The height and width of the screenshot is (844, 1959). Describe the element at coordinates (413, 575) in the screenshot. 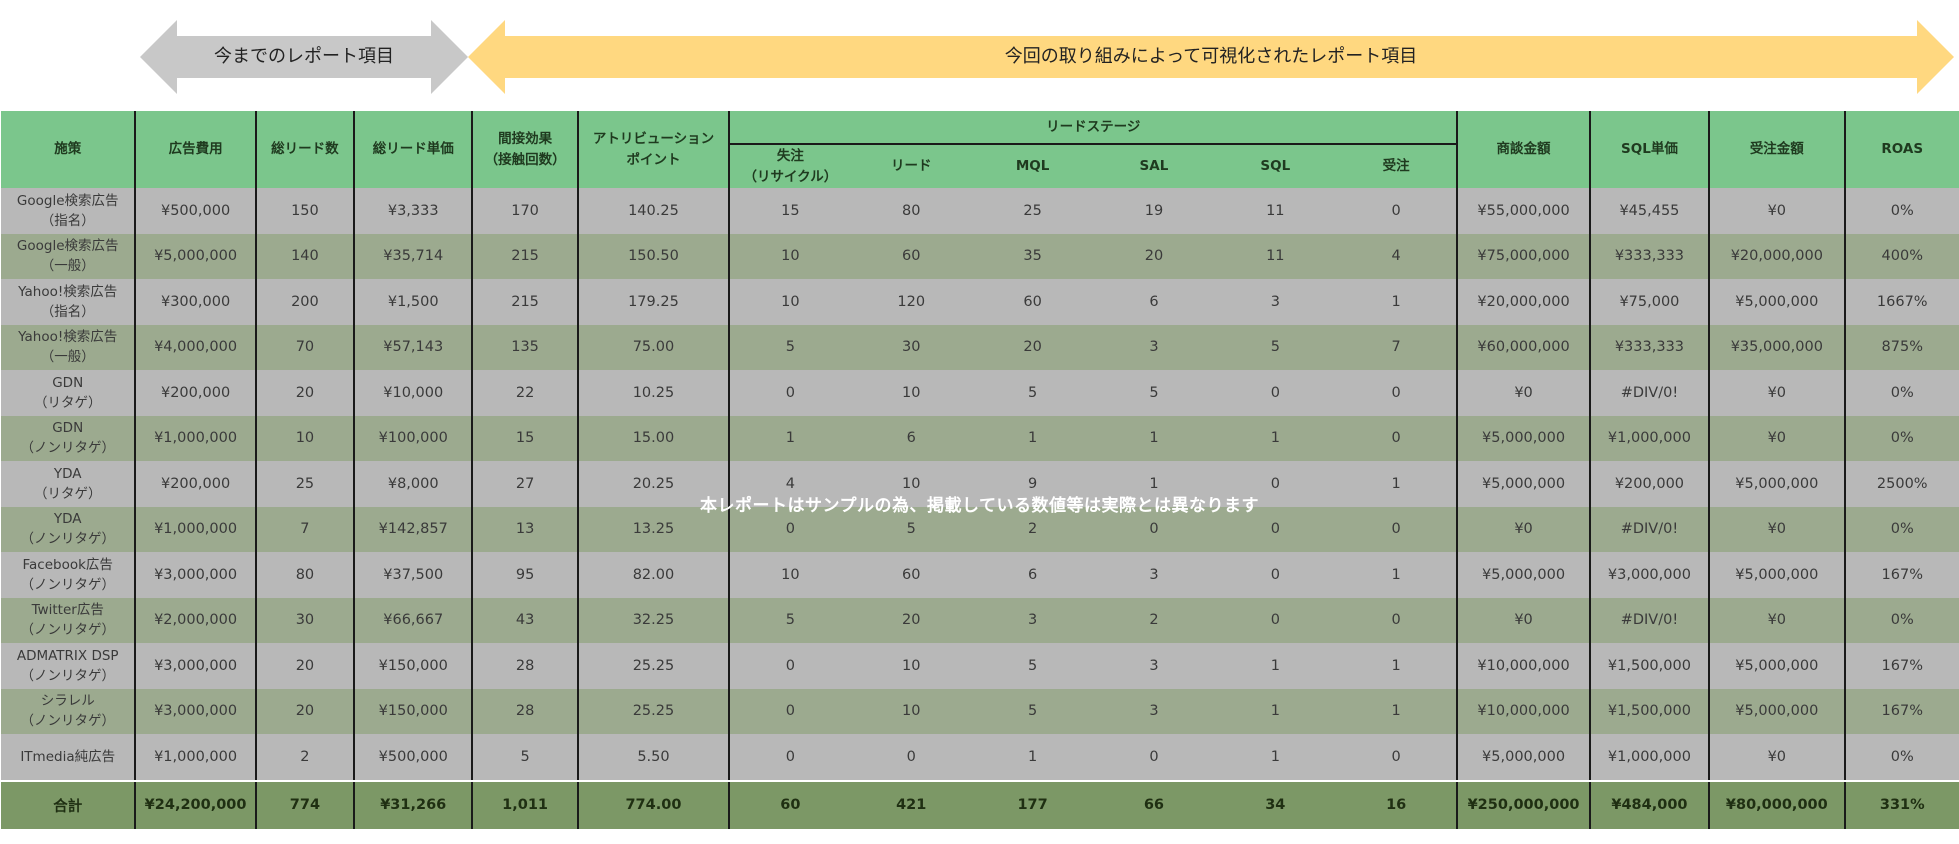

I see `table-cell: ¥37,500` at that location.